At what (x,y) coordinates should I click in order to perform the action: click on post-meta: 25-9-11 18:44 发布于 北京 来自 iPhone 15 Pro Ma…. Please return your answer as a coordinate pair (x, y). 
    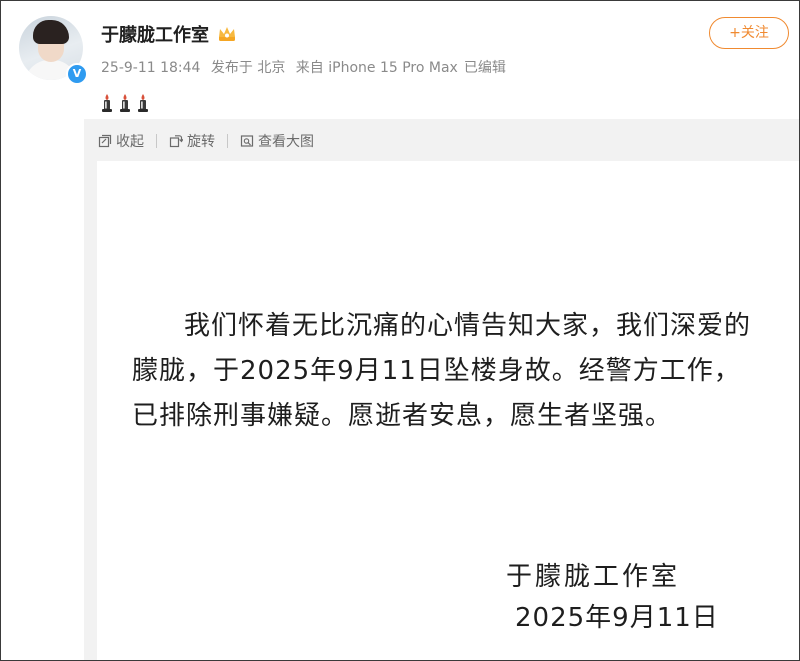
    Looking at the image, I should click on (306, 67).